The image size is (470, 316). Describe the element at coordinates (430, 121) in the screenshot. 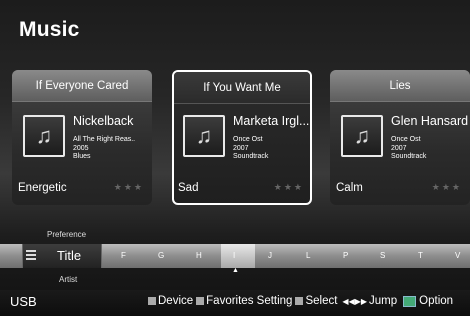

I see `track-artist: Glen Hansard` at that location.